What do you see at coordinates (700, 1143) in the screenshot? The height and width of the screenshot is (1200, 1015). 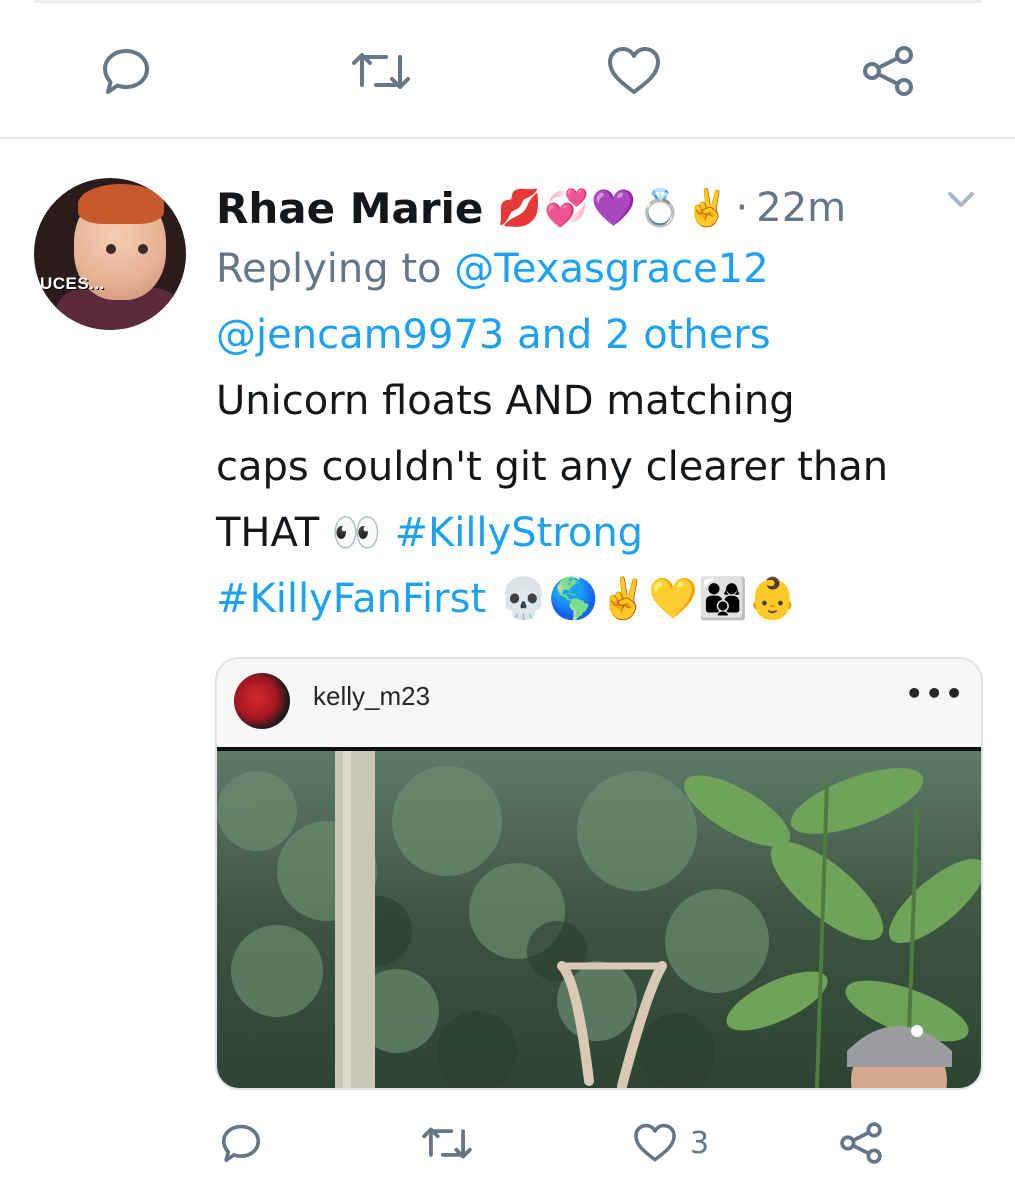 I see `like-count: 3` at bounding box center [700, 1143].